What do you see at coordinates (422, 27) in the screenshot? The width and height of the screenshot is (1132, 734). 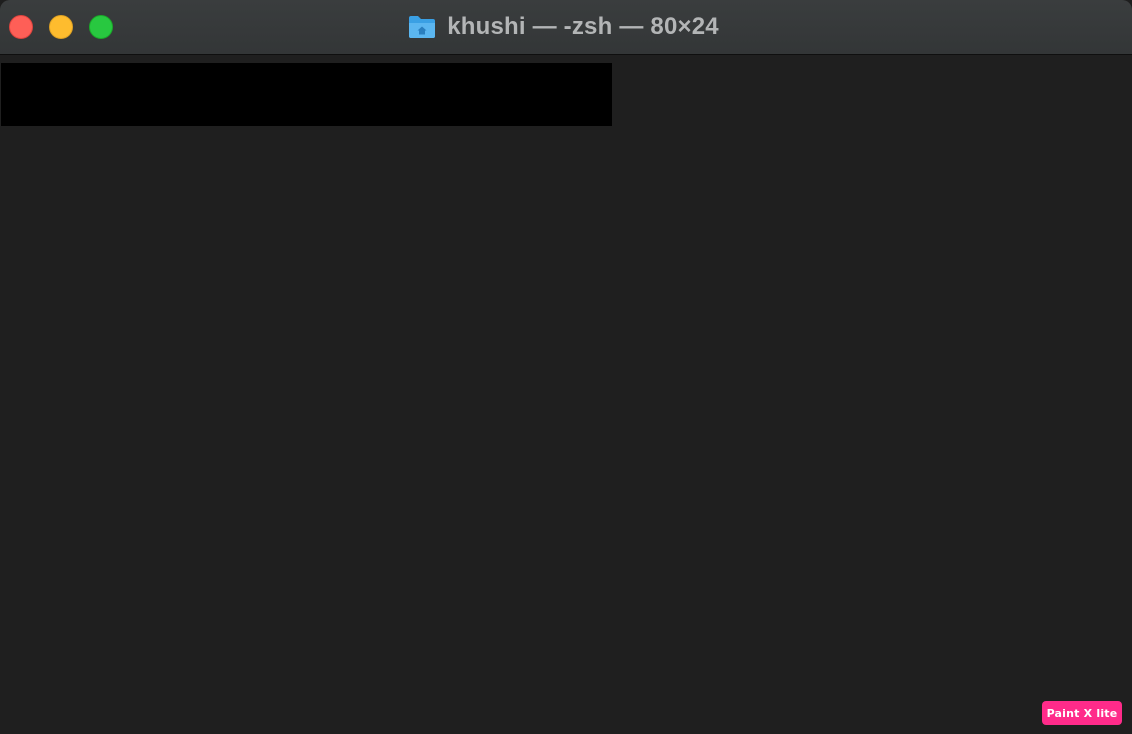 I see `home-folder-icon` at bounding box center [422, 27].